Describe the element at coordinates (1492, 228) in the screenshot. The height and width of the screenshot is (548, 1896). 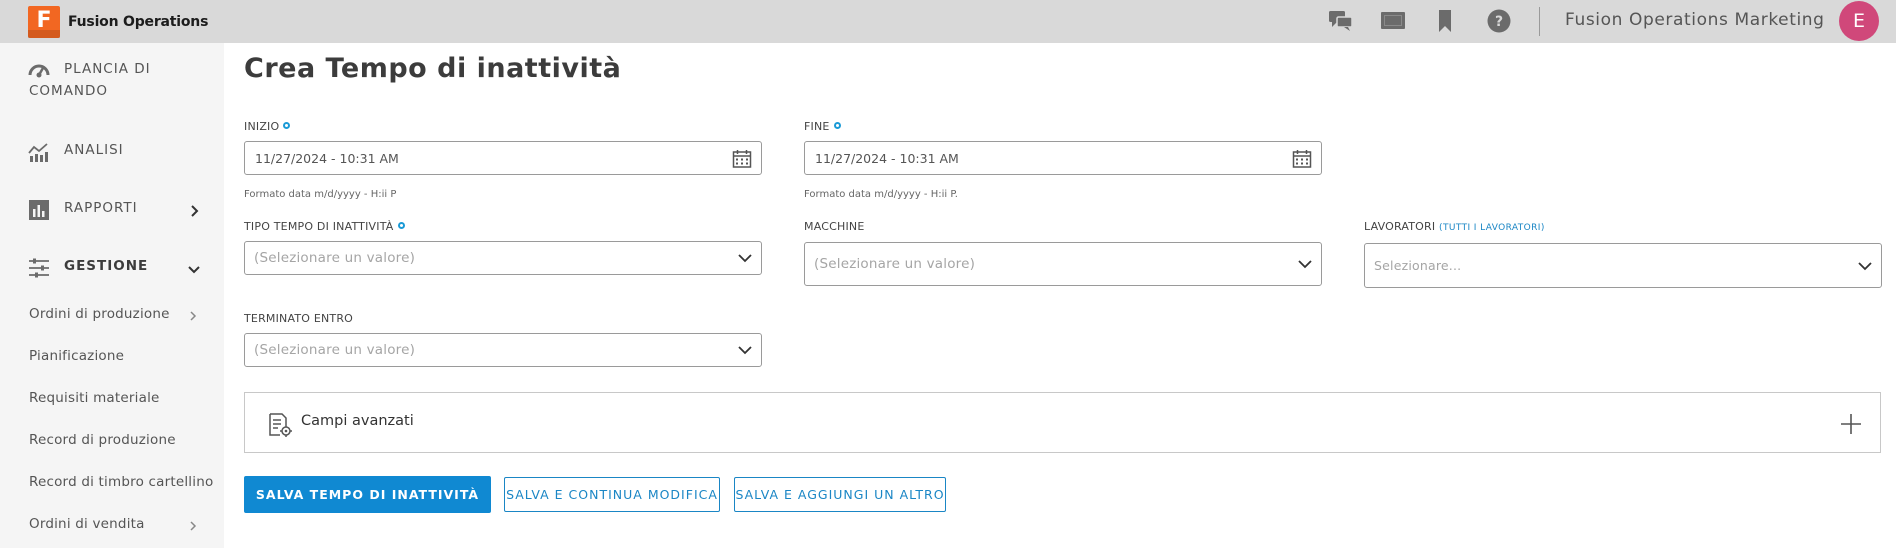
I see `all-workers-link: (TUTTI I LAVORATORI)` at that location.